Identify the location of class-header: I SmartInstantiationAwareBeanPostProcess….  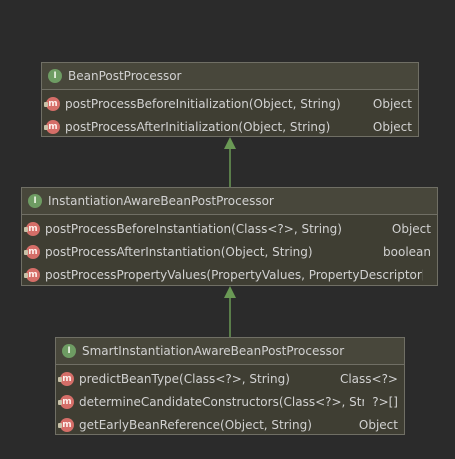
(230, 351).